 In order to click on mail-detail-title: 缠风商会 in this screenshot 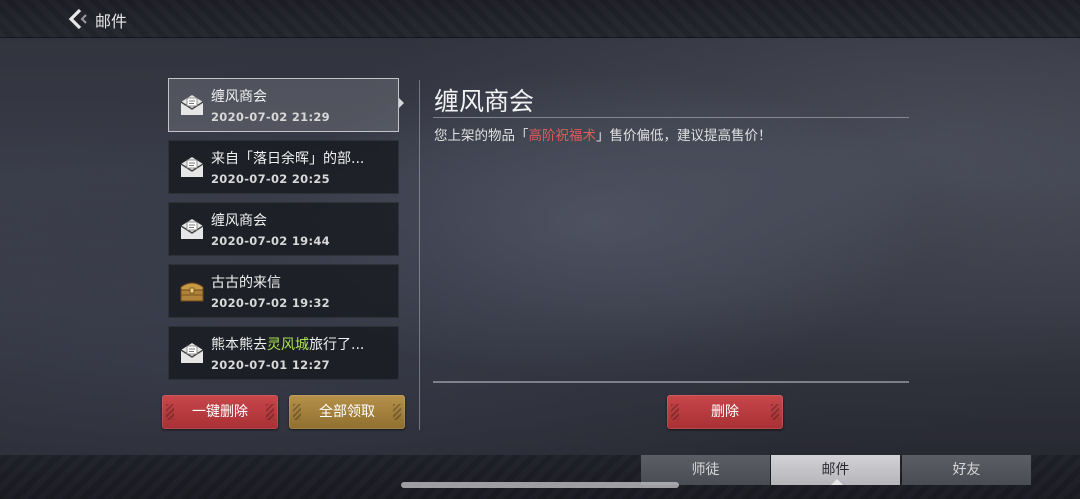, I will do `click(484, 101)`.